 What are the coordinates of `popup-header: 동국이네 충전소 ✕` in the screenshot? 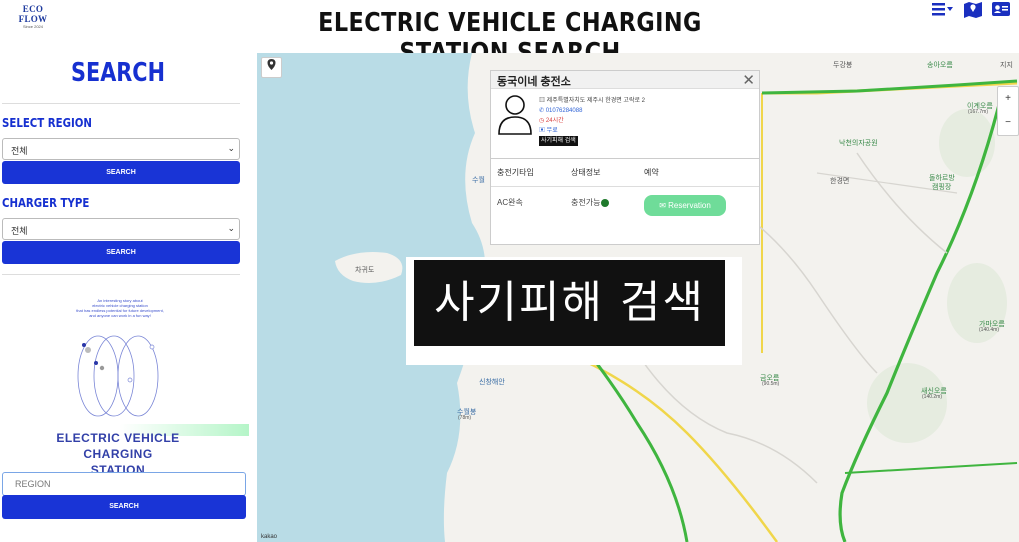 It's located at (625, 80).